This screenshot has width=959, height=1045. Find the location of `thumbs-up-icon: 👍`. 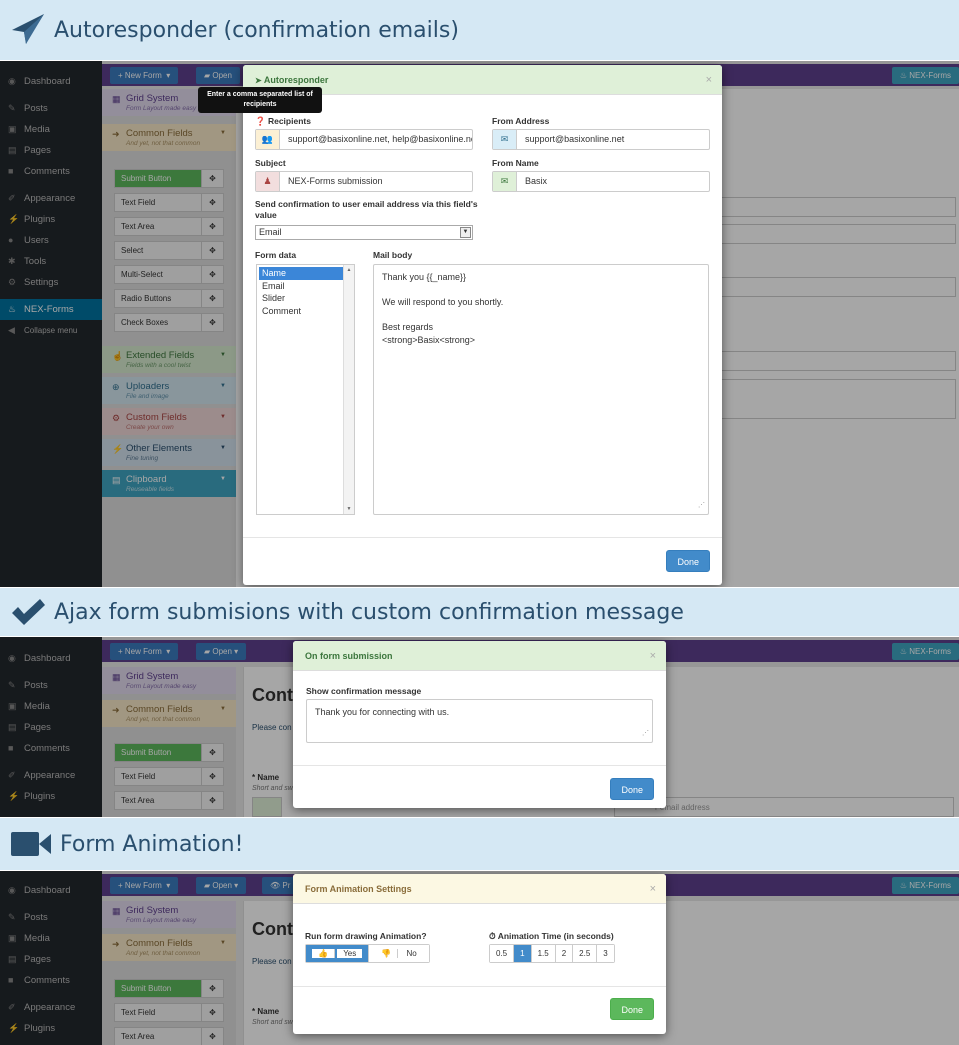

thumbs-up-icon: 👍 is located at coordinates (323, 953).